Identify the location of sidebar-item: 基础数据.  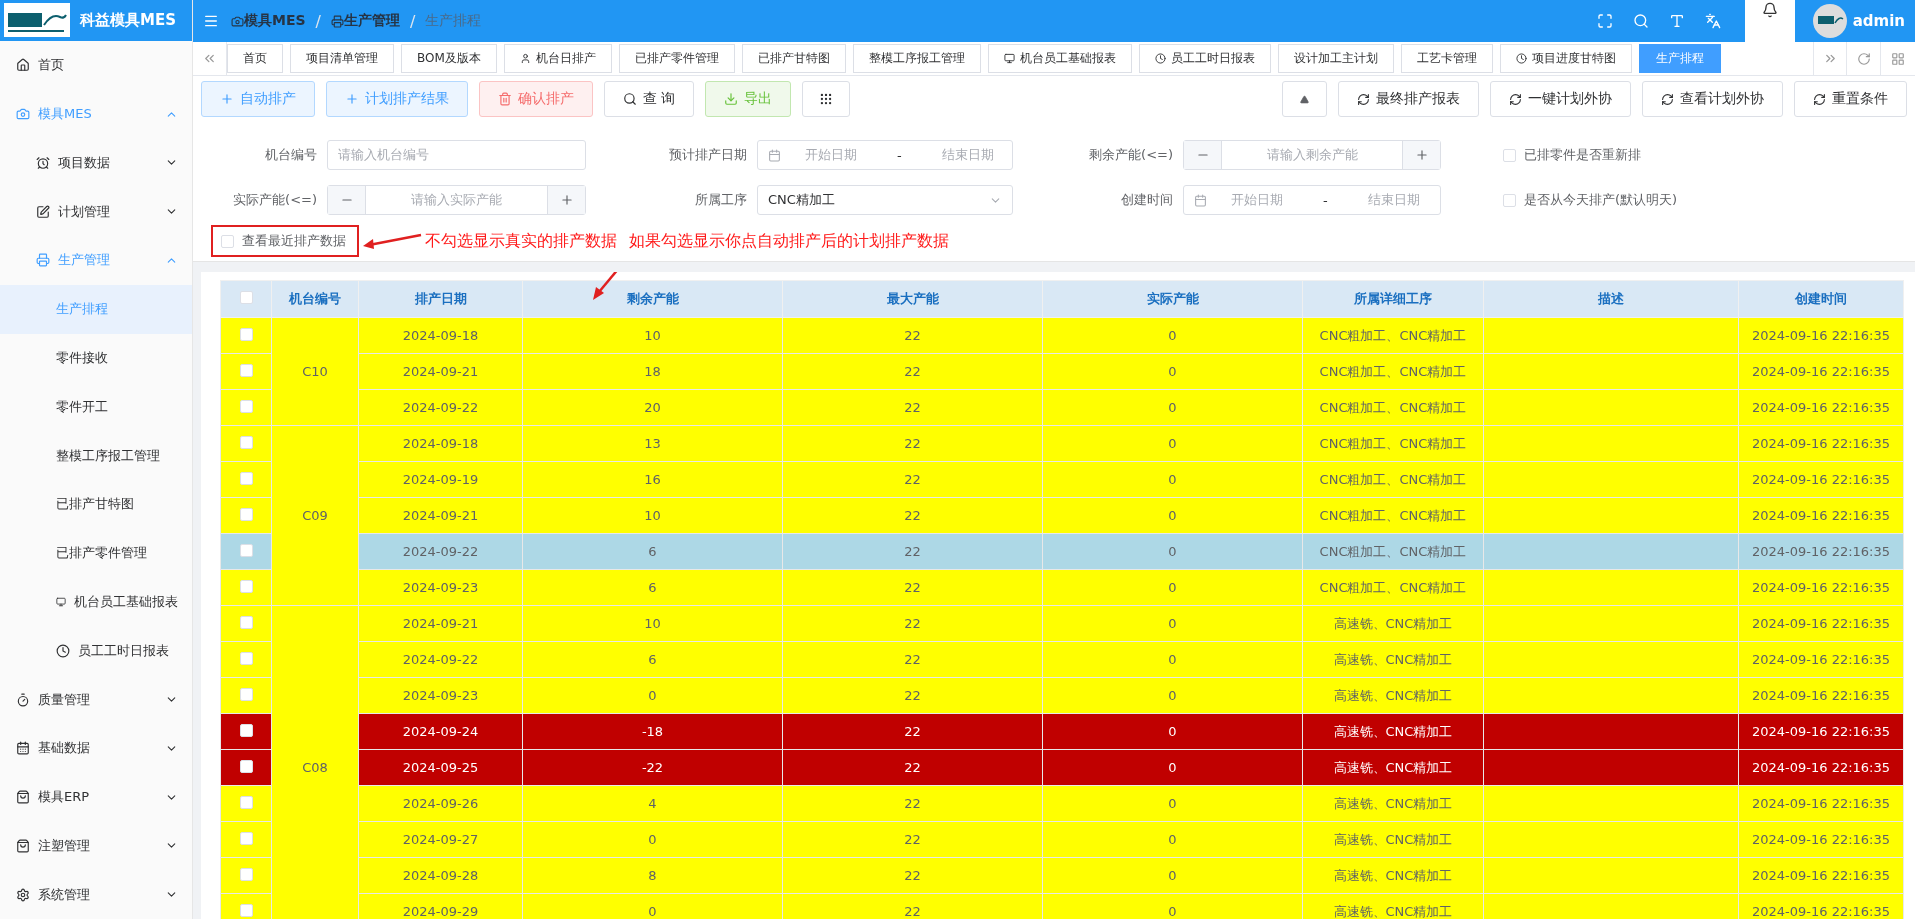
(96, 748).